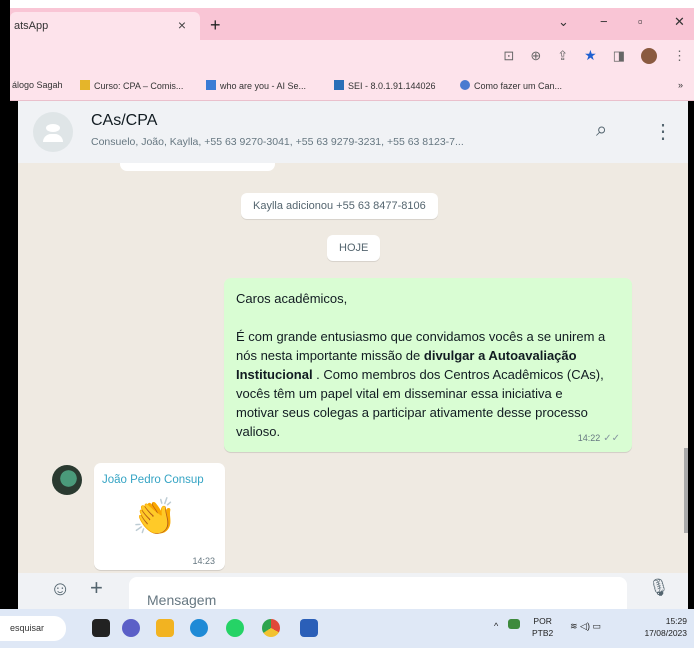 The width and height of the screenshot is (694, 648). I want to click on message-timestamp: 14:23, so click(203, 561).